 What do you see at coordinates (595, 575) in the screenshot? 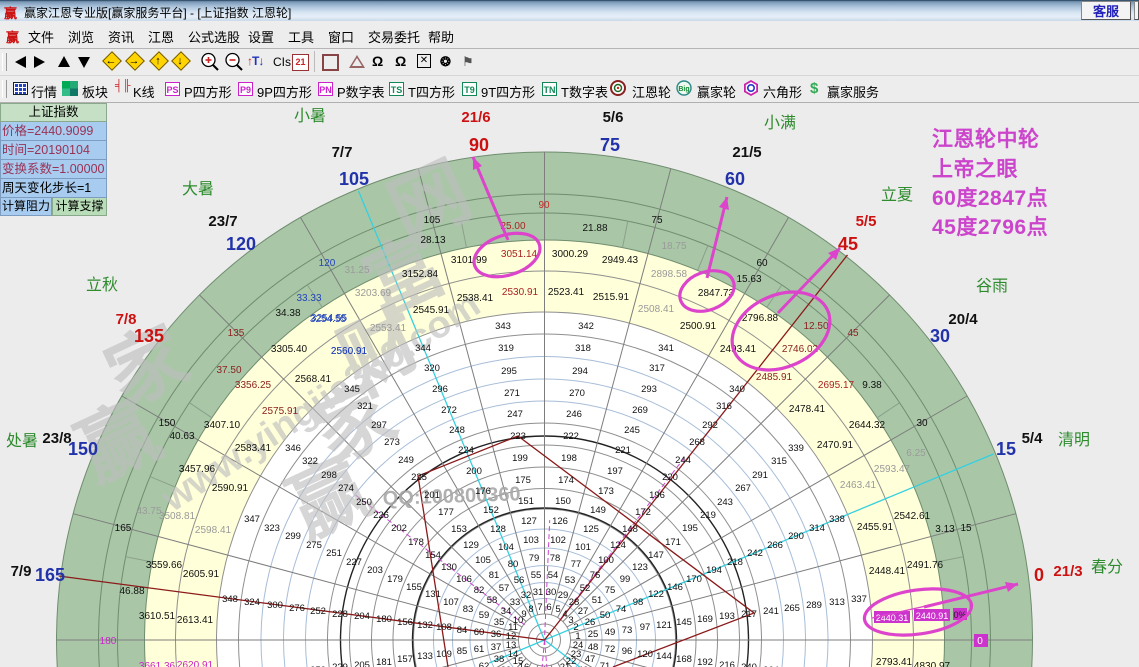
I see `svg-text: 76` at bounding box center [595, 575].